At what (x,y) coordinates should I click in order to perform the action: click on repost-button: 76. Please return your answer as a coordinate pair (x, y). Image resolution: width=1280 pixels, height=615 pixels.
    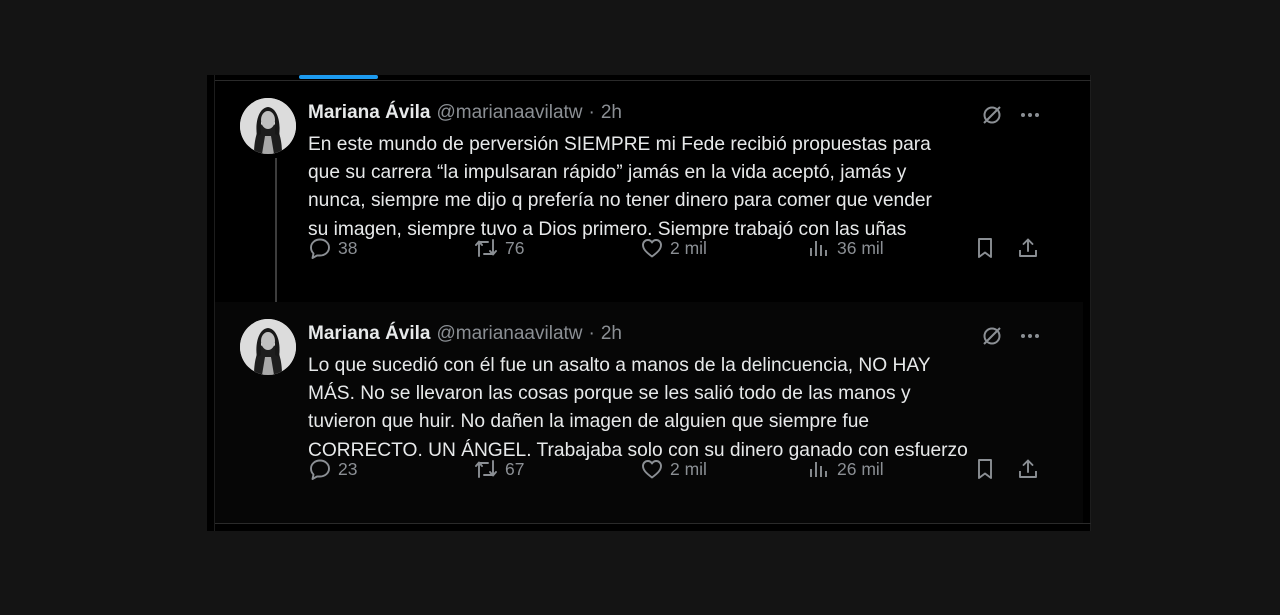
    Looking at the image, I should click on (498, 248).